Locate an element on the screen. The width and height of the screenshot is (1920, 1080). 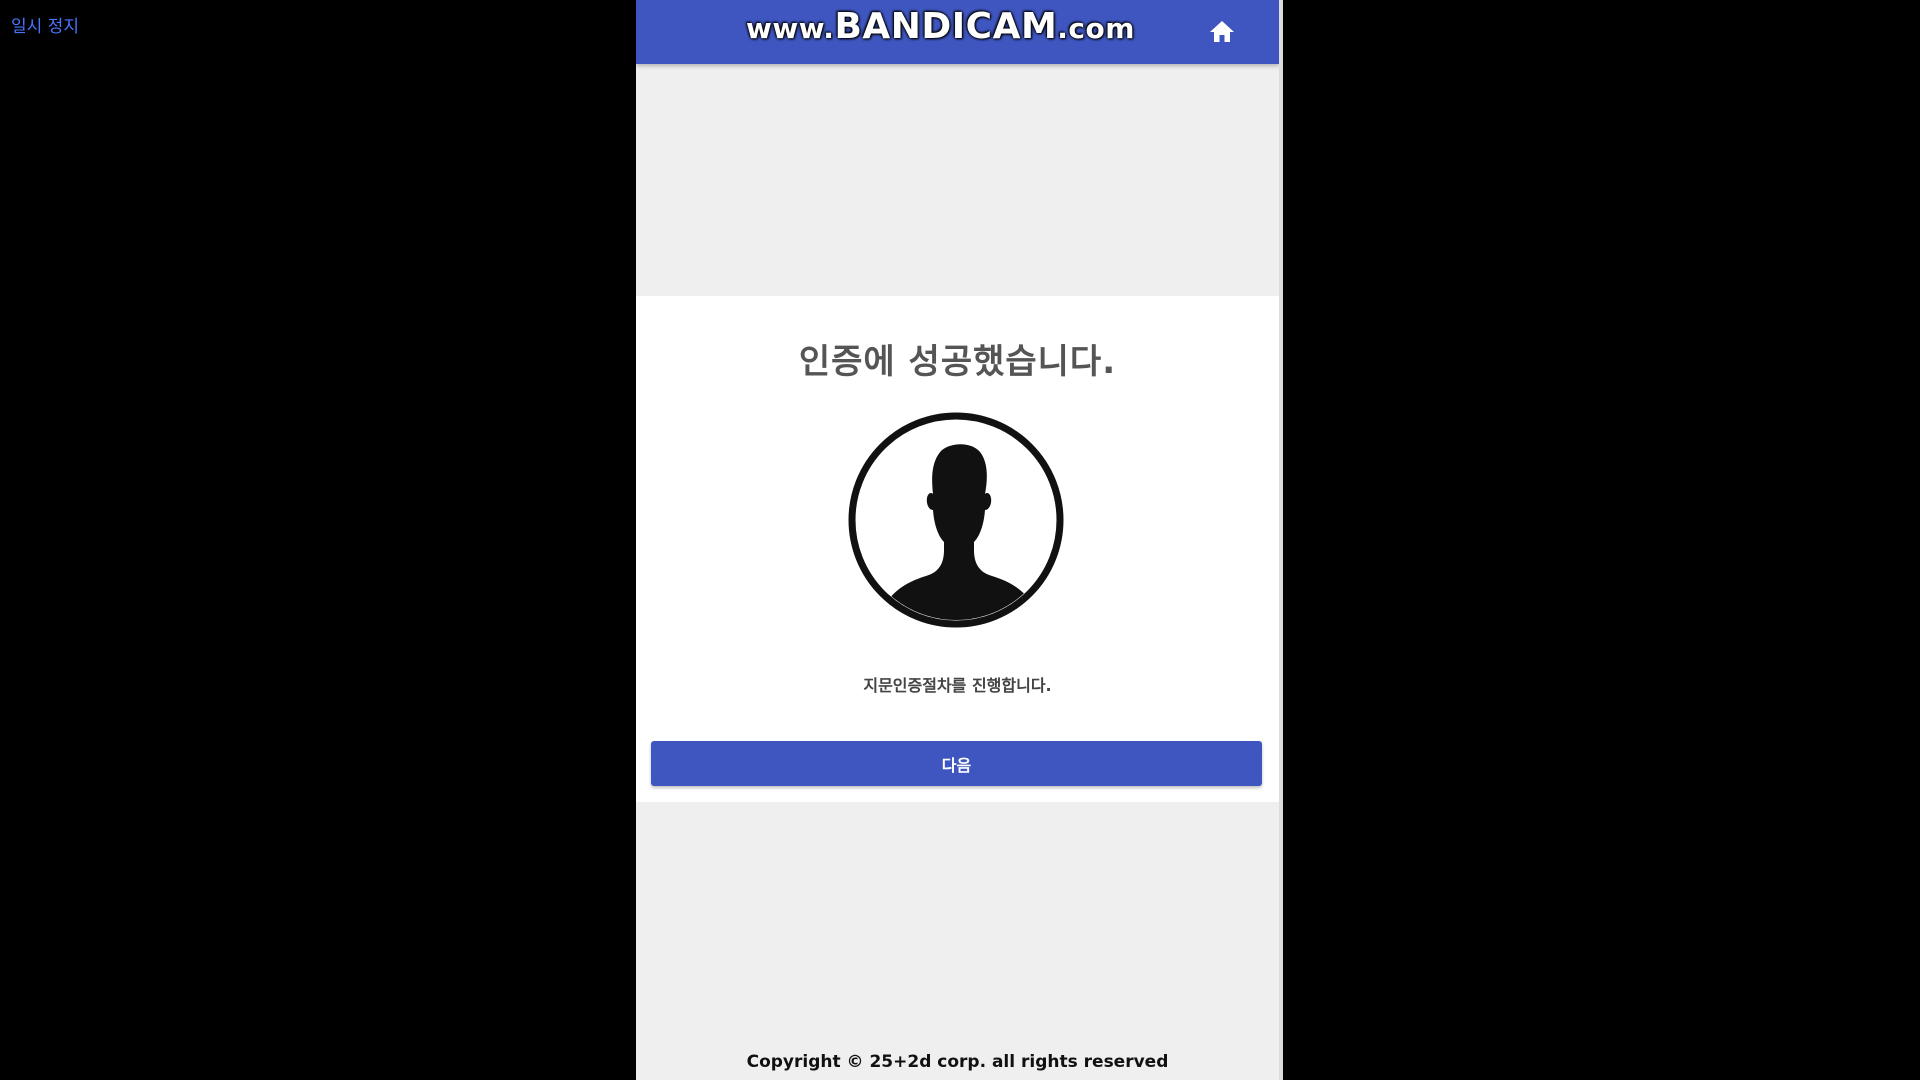
pause-status-label: 일시 정지 is located at coordinates (45, 24).